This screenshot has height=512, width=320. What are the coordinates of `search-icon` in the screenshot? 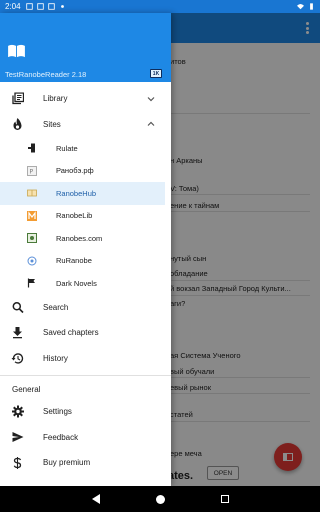 It's located at (17, 307).